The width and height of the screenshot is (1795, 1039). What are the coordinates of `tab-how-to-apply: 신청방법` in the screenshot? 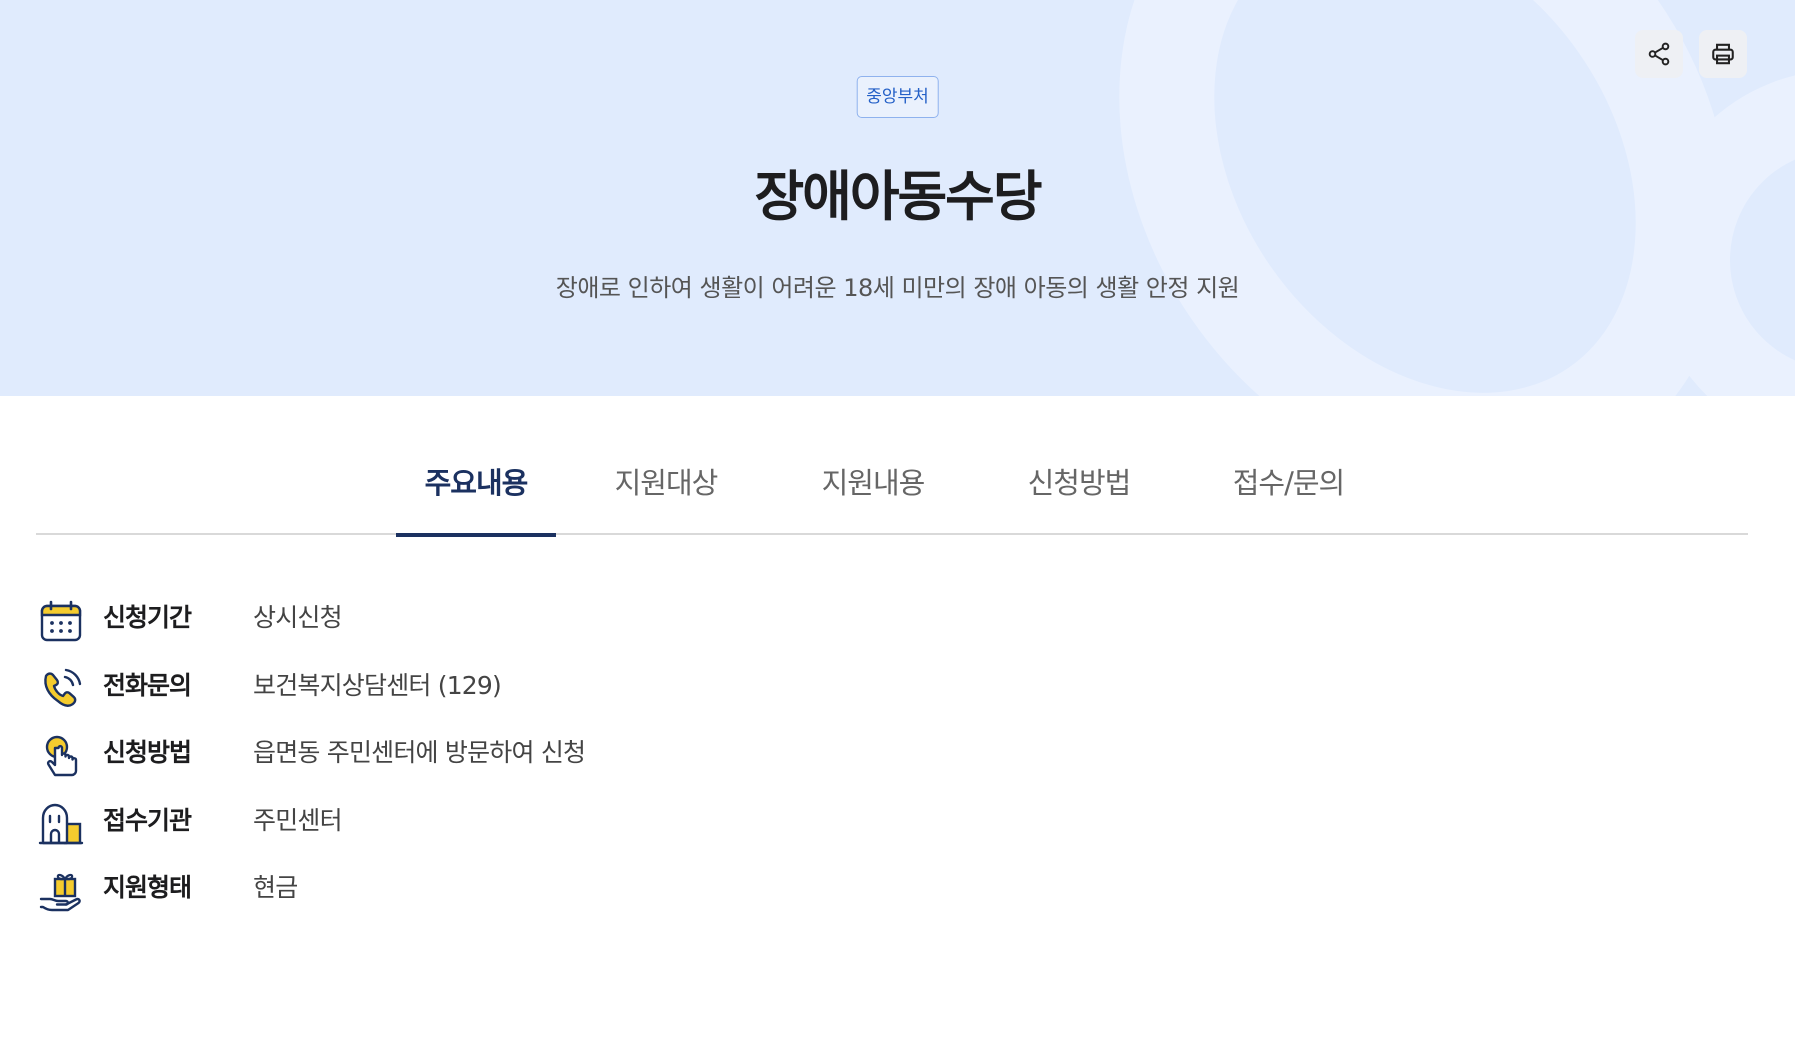 It's located at (1079, 487).